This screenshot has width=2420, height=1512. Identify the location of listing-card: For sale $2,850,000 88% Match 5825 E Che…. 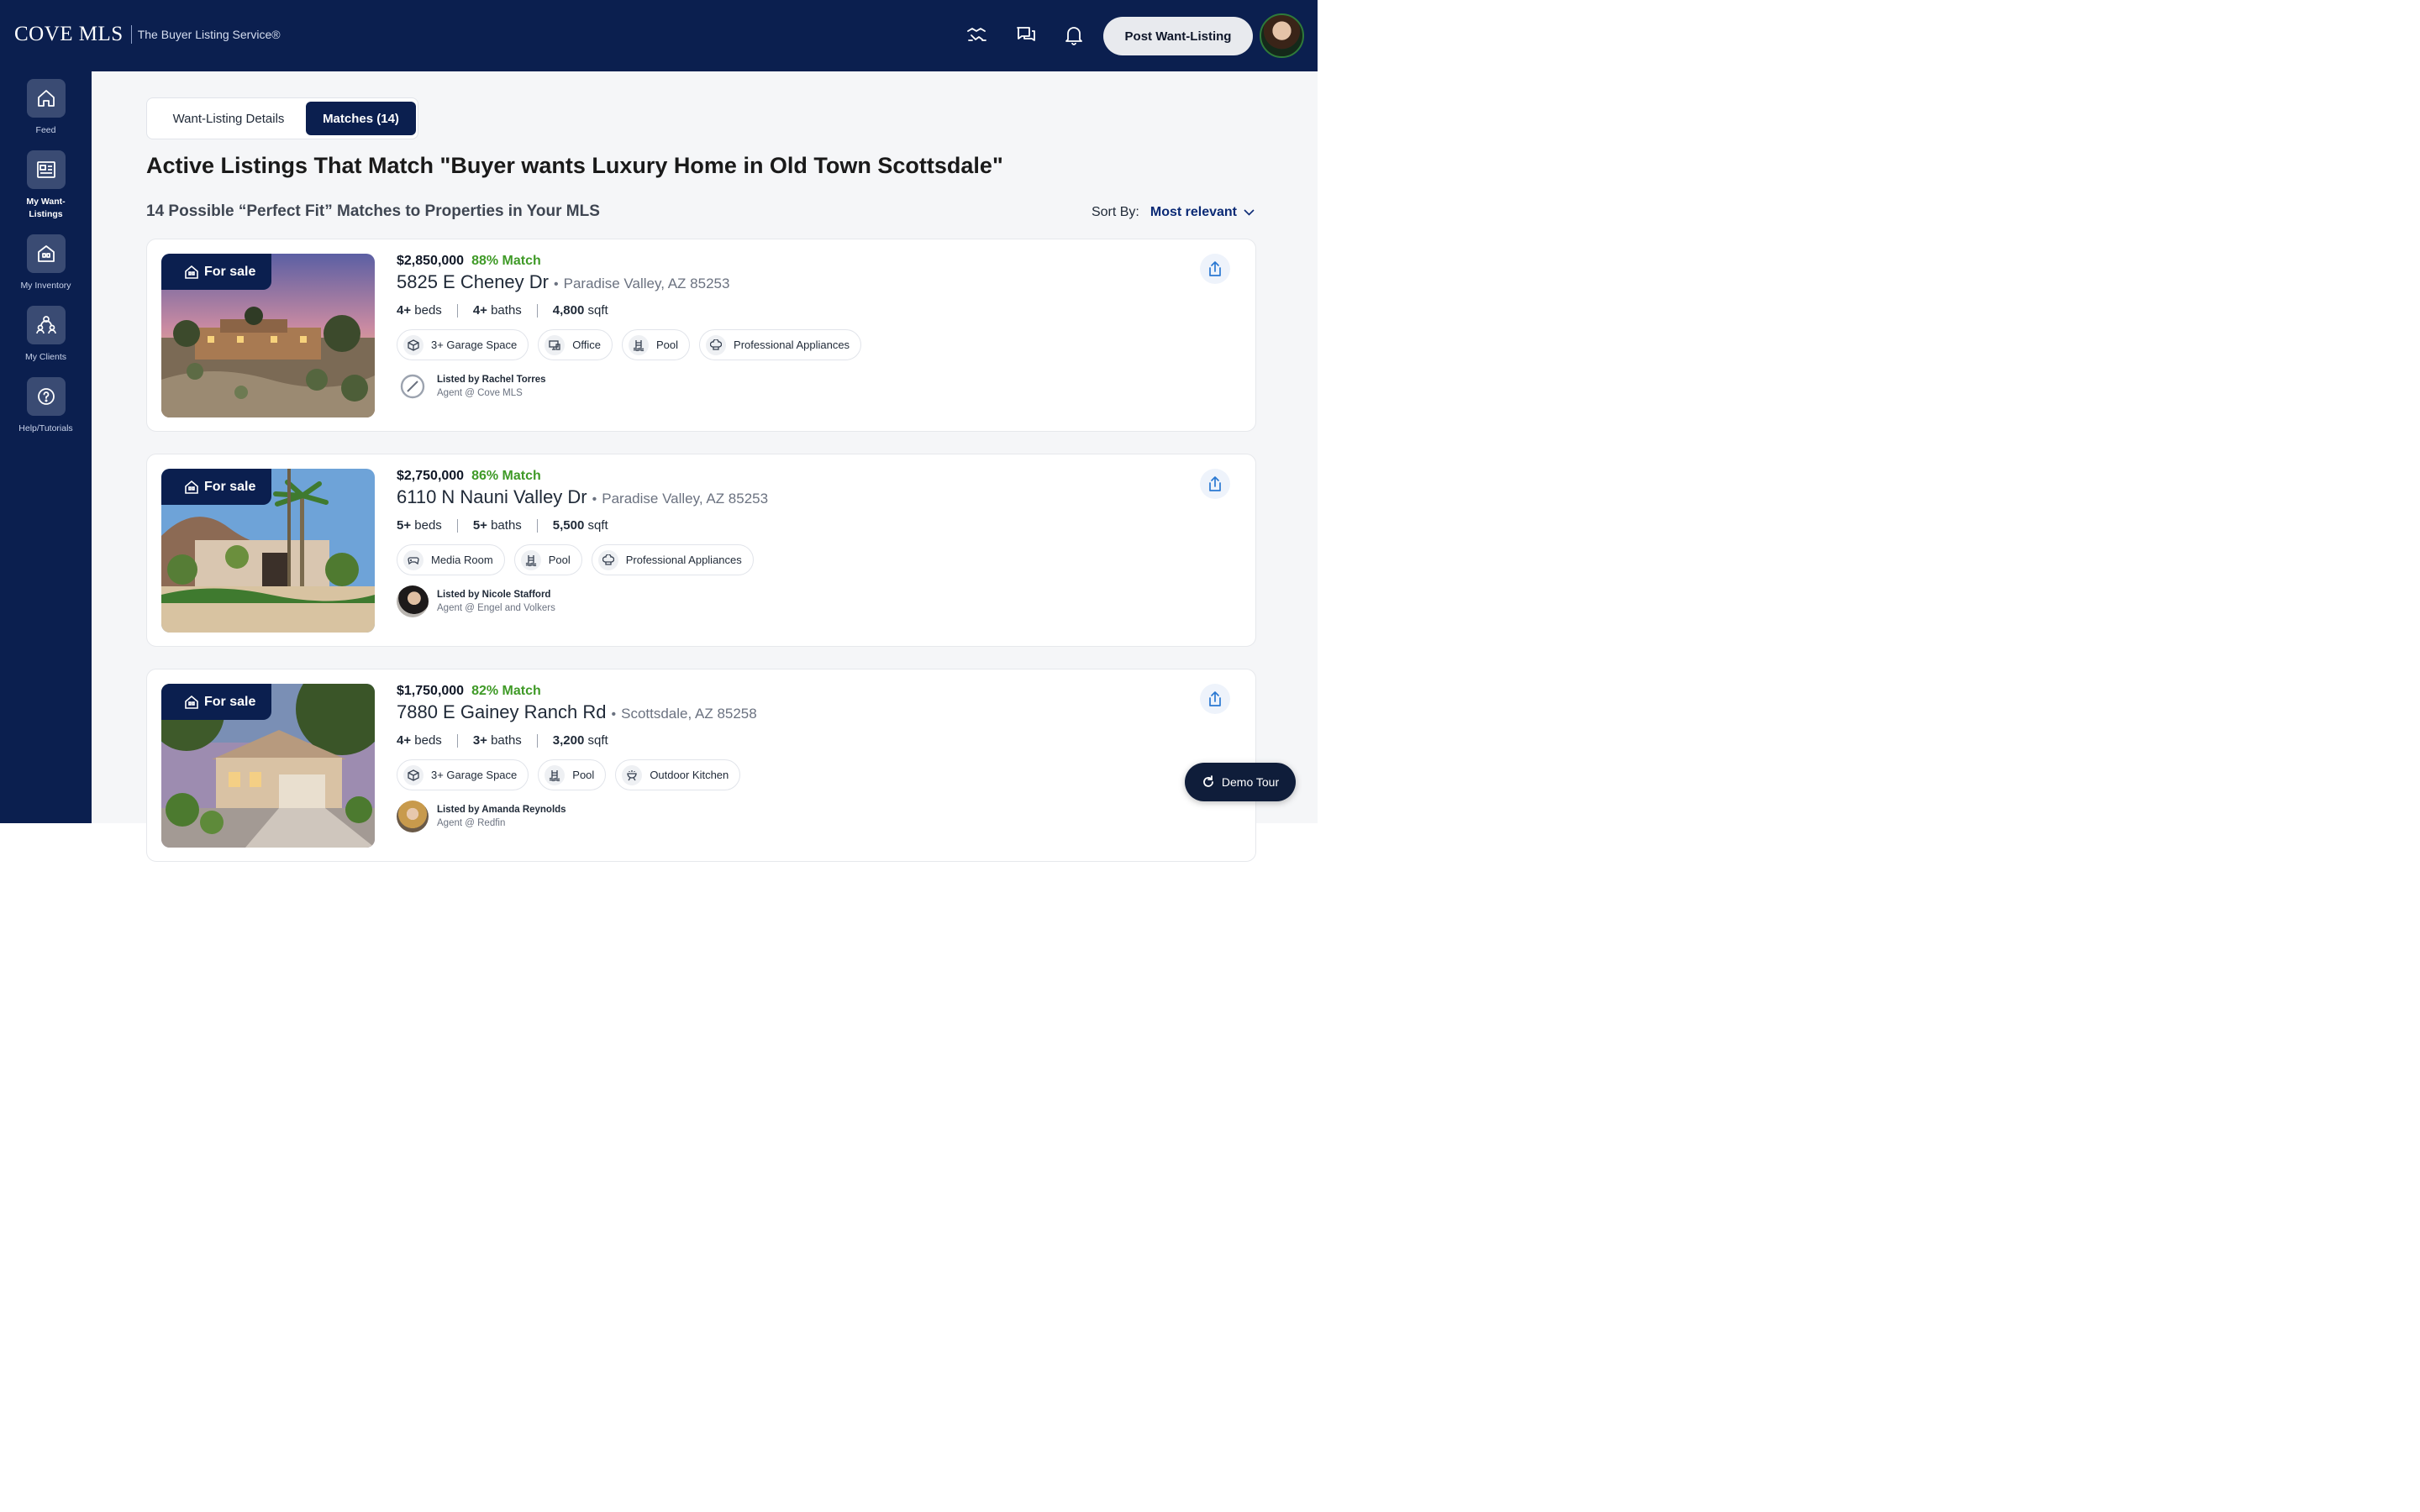
(701, 335).